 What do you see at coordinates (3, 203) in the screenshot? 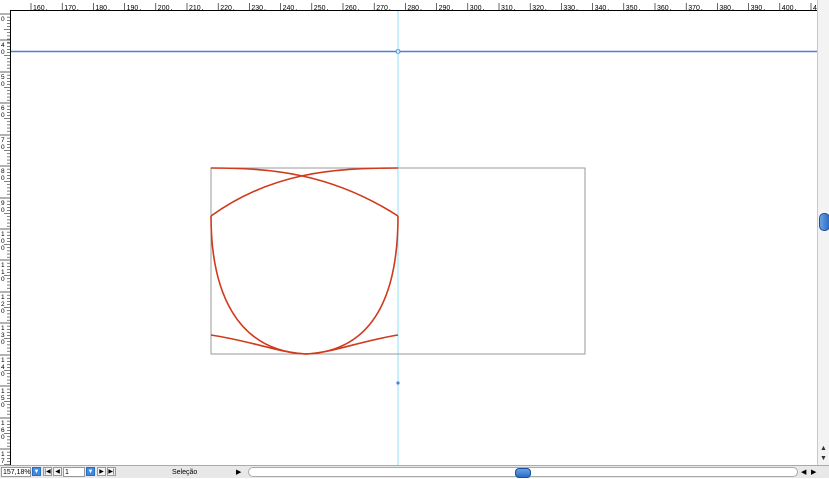
I see `left-ruler-label: 9` at bounding box center [3, 203].